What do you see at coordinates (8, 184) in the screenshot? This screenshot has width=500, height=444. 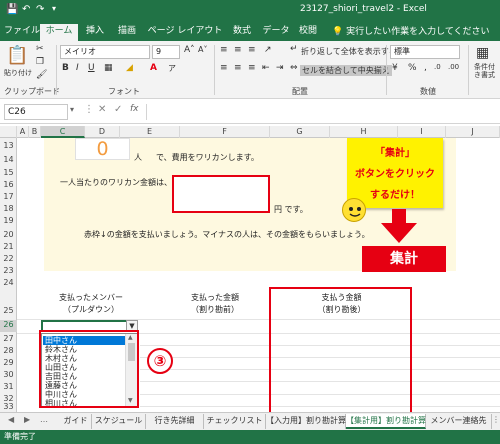 I see `row-header: 16` at bounding box center [8, 184].